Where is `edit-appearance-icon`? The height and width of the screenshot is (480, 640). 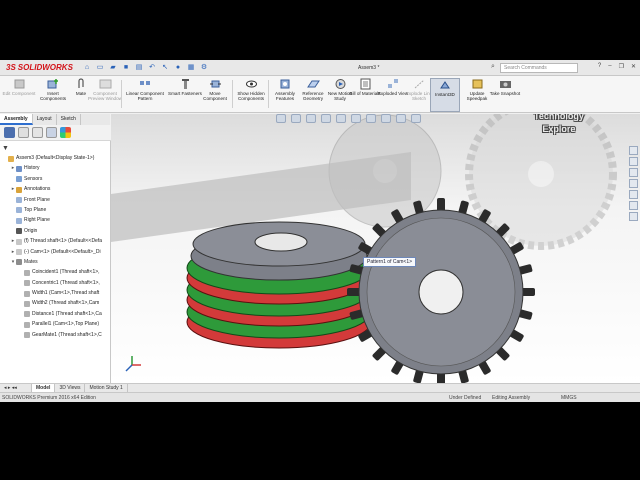 edit-appearance-icon is located at coordinates (386, 118).